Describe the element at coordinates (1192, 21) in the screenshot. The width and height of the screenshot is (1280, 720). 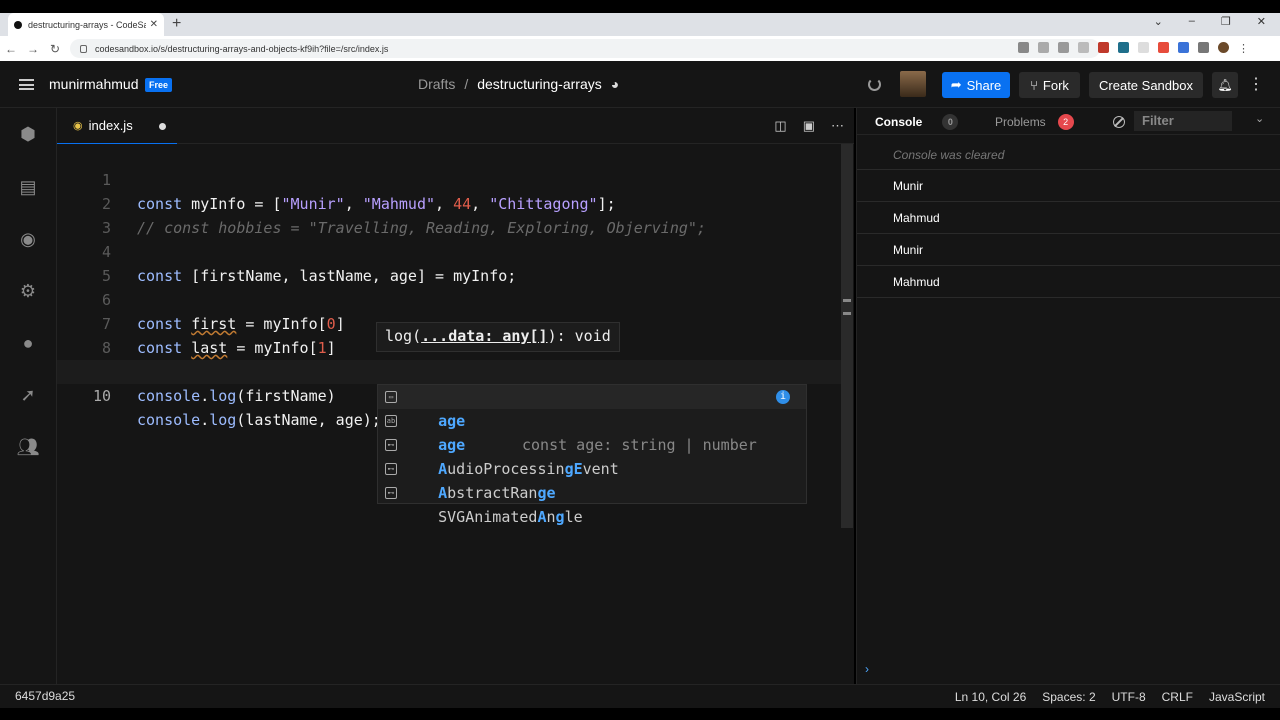
I see `minimize-icon: –` at that location.